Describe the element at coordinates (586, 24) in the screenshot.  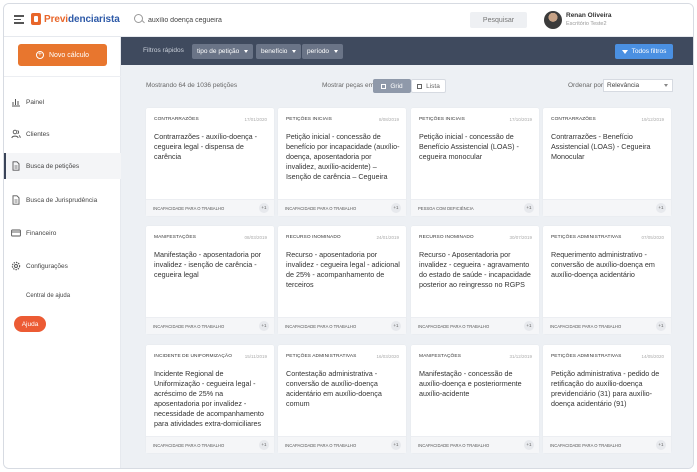
I see `user-office: Escritório Teste2` at that location.